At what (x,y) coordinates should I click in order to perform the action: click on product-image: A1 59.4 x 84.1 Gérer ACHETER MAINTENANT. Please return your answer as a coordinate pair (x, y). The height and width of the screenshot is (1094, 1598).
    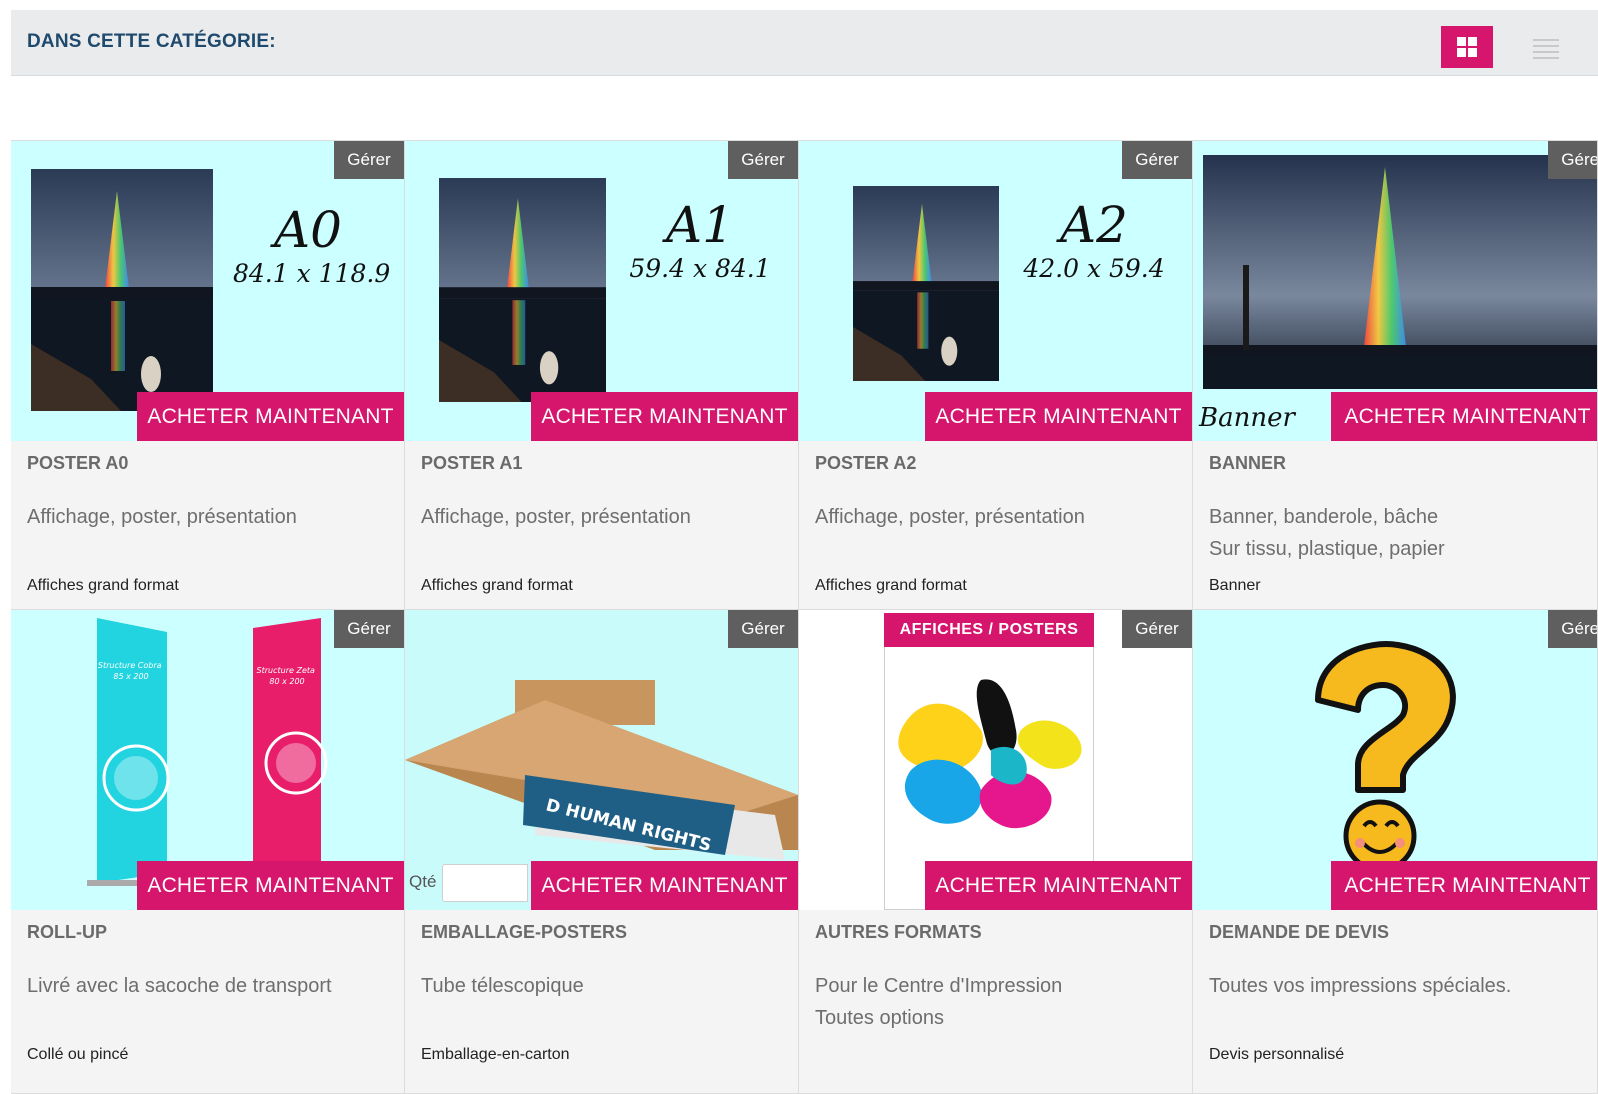
    Looking at the image, I should click on (601, 291).